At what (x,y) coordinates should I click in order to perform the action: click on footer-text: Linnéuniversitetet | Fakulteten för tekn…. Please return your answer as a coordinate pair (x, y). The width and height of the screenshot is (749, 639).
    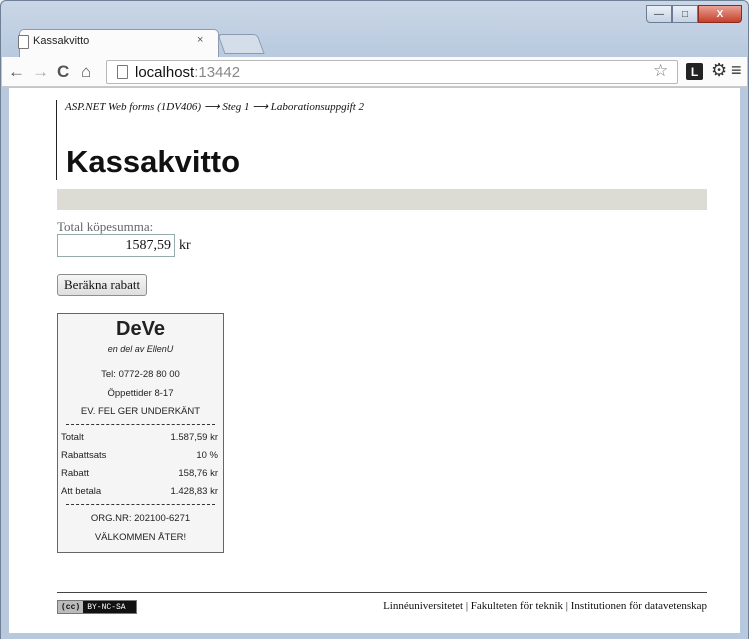
    Looking at the image, I should click on (545, 606).